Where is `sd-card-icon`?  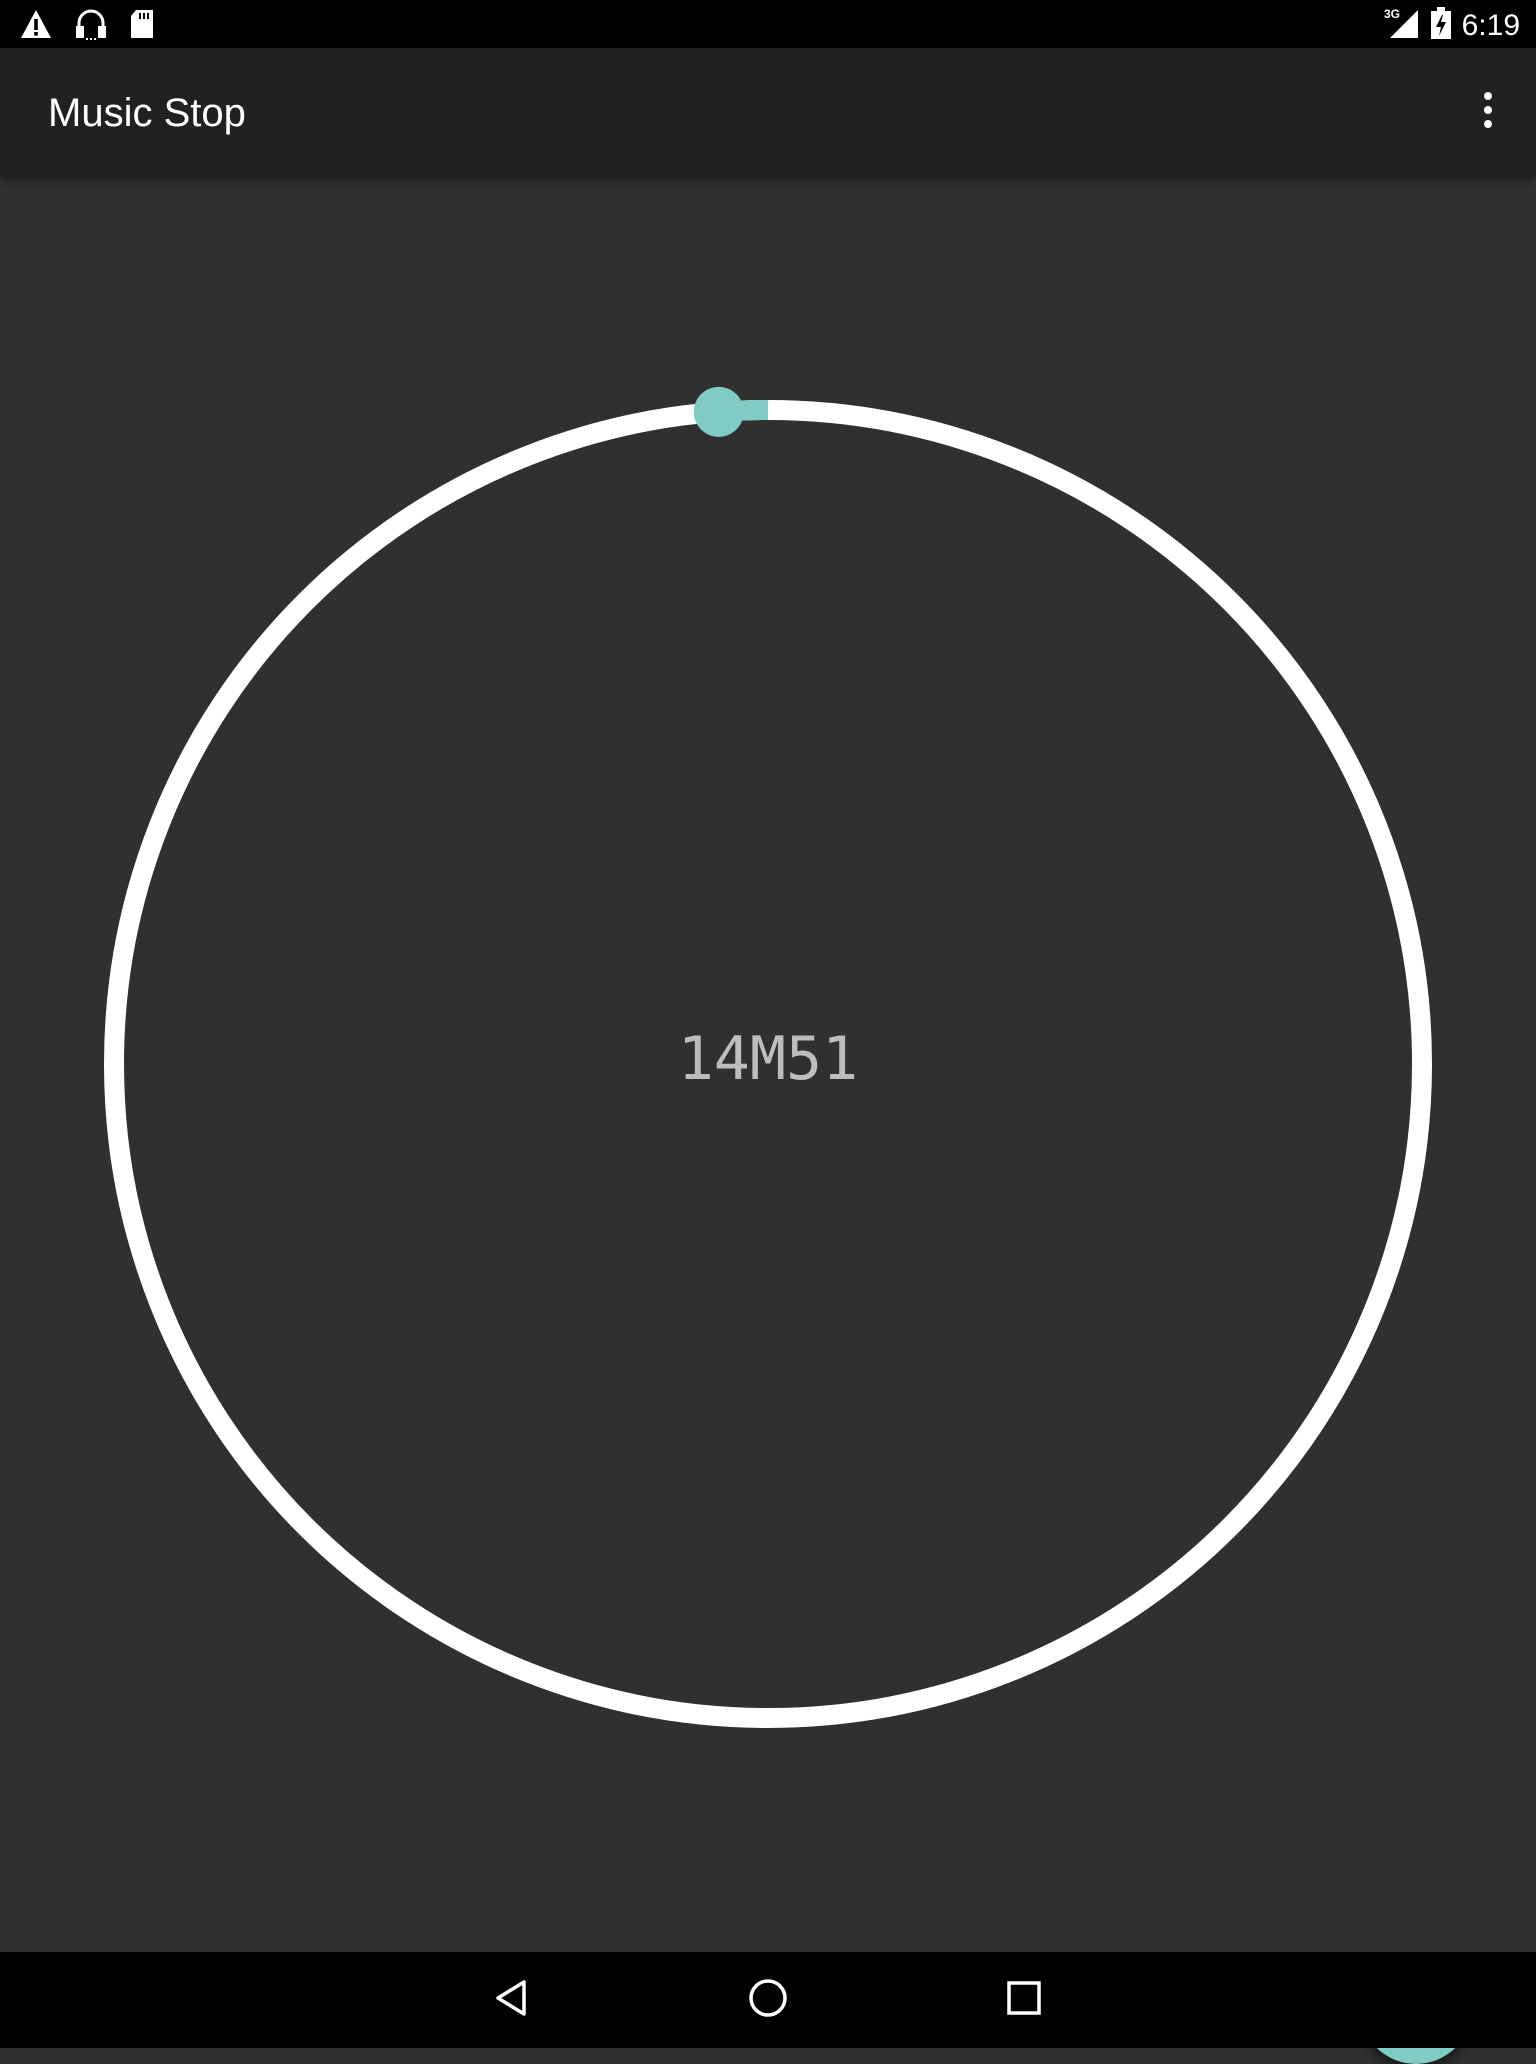 sd-card-icon is located at coordinates (142, 26).